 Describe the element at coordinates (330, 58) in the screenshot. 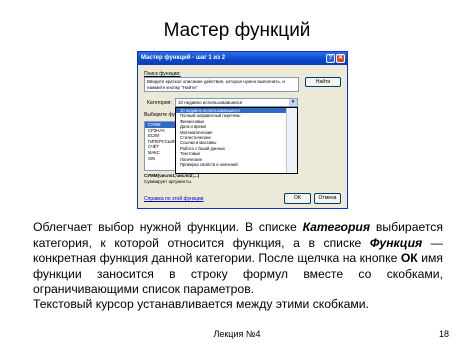

I see `help-icon: ?` at that location.